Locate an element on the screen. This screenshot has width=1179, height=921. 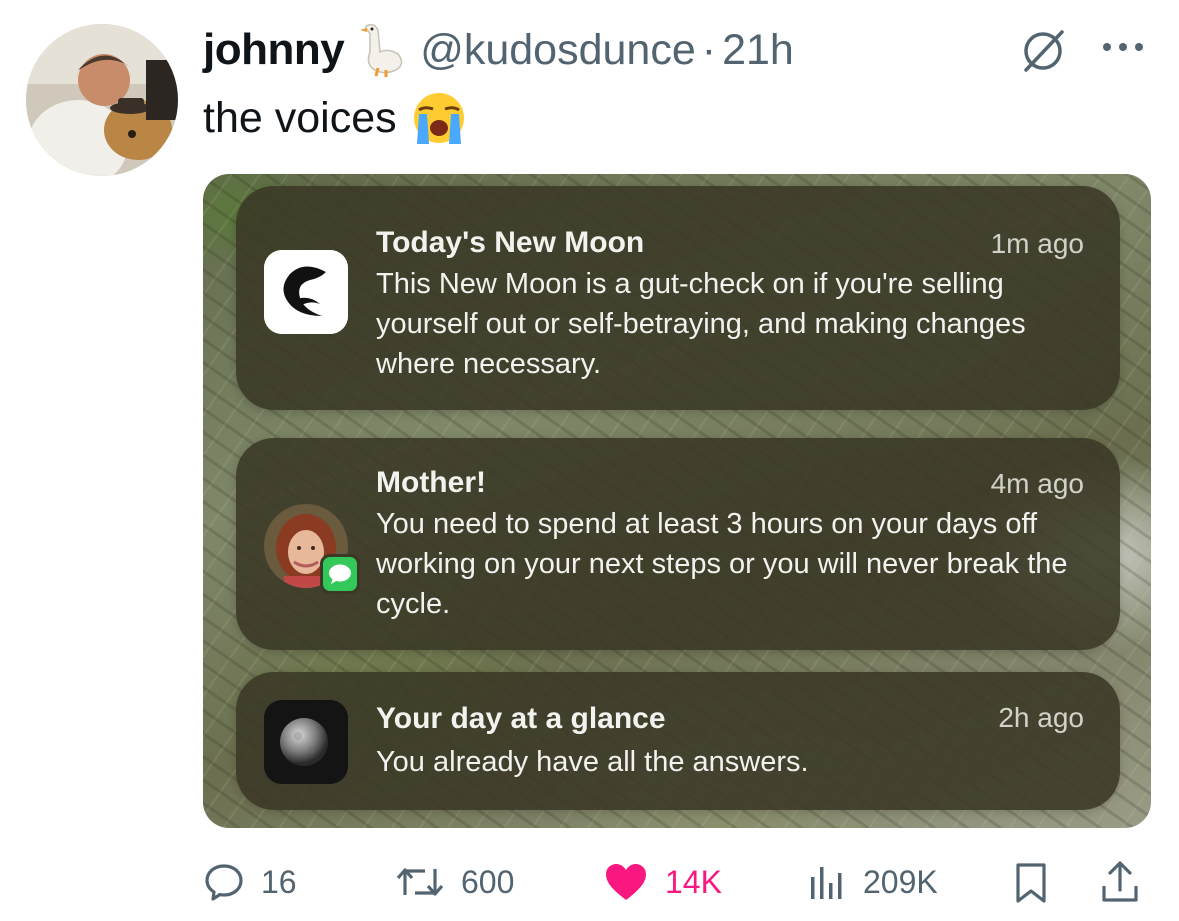
like-count: 14K is located at coordinates (693, 881).